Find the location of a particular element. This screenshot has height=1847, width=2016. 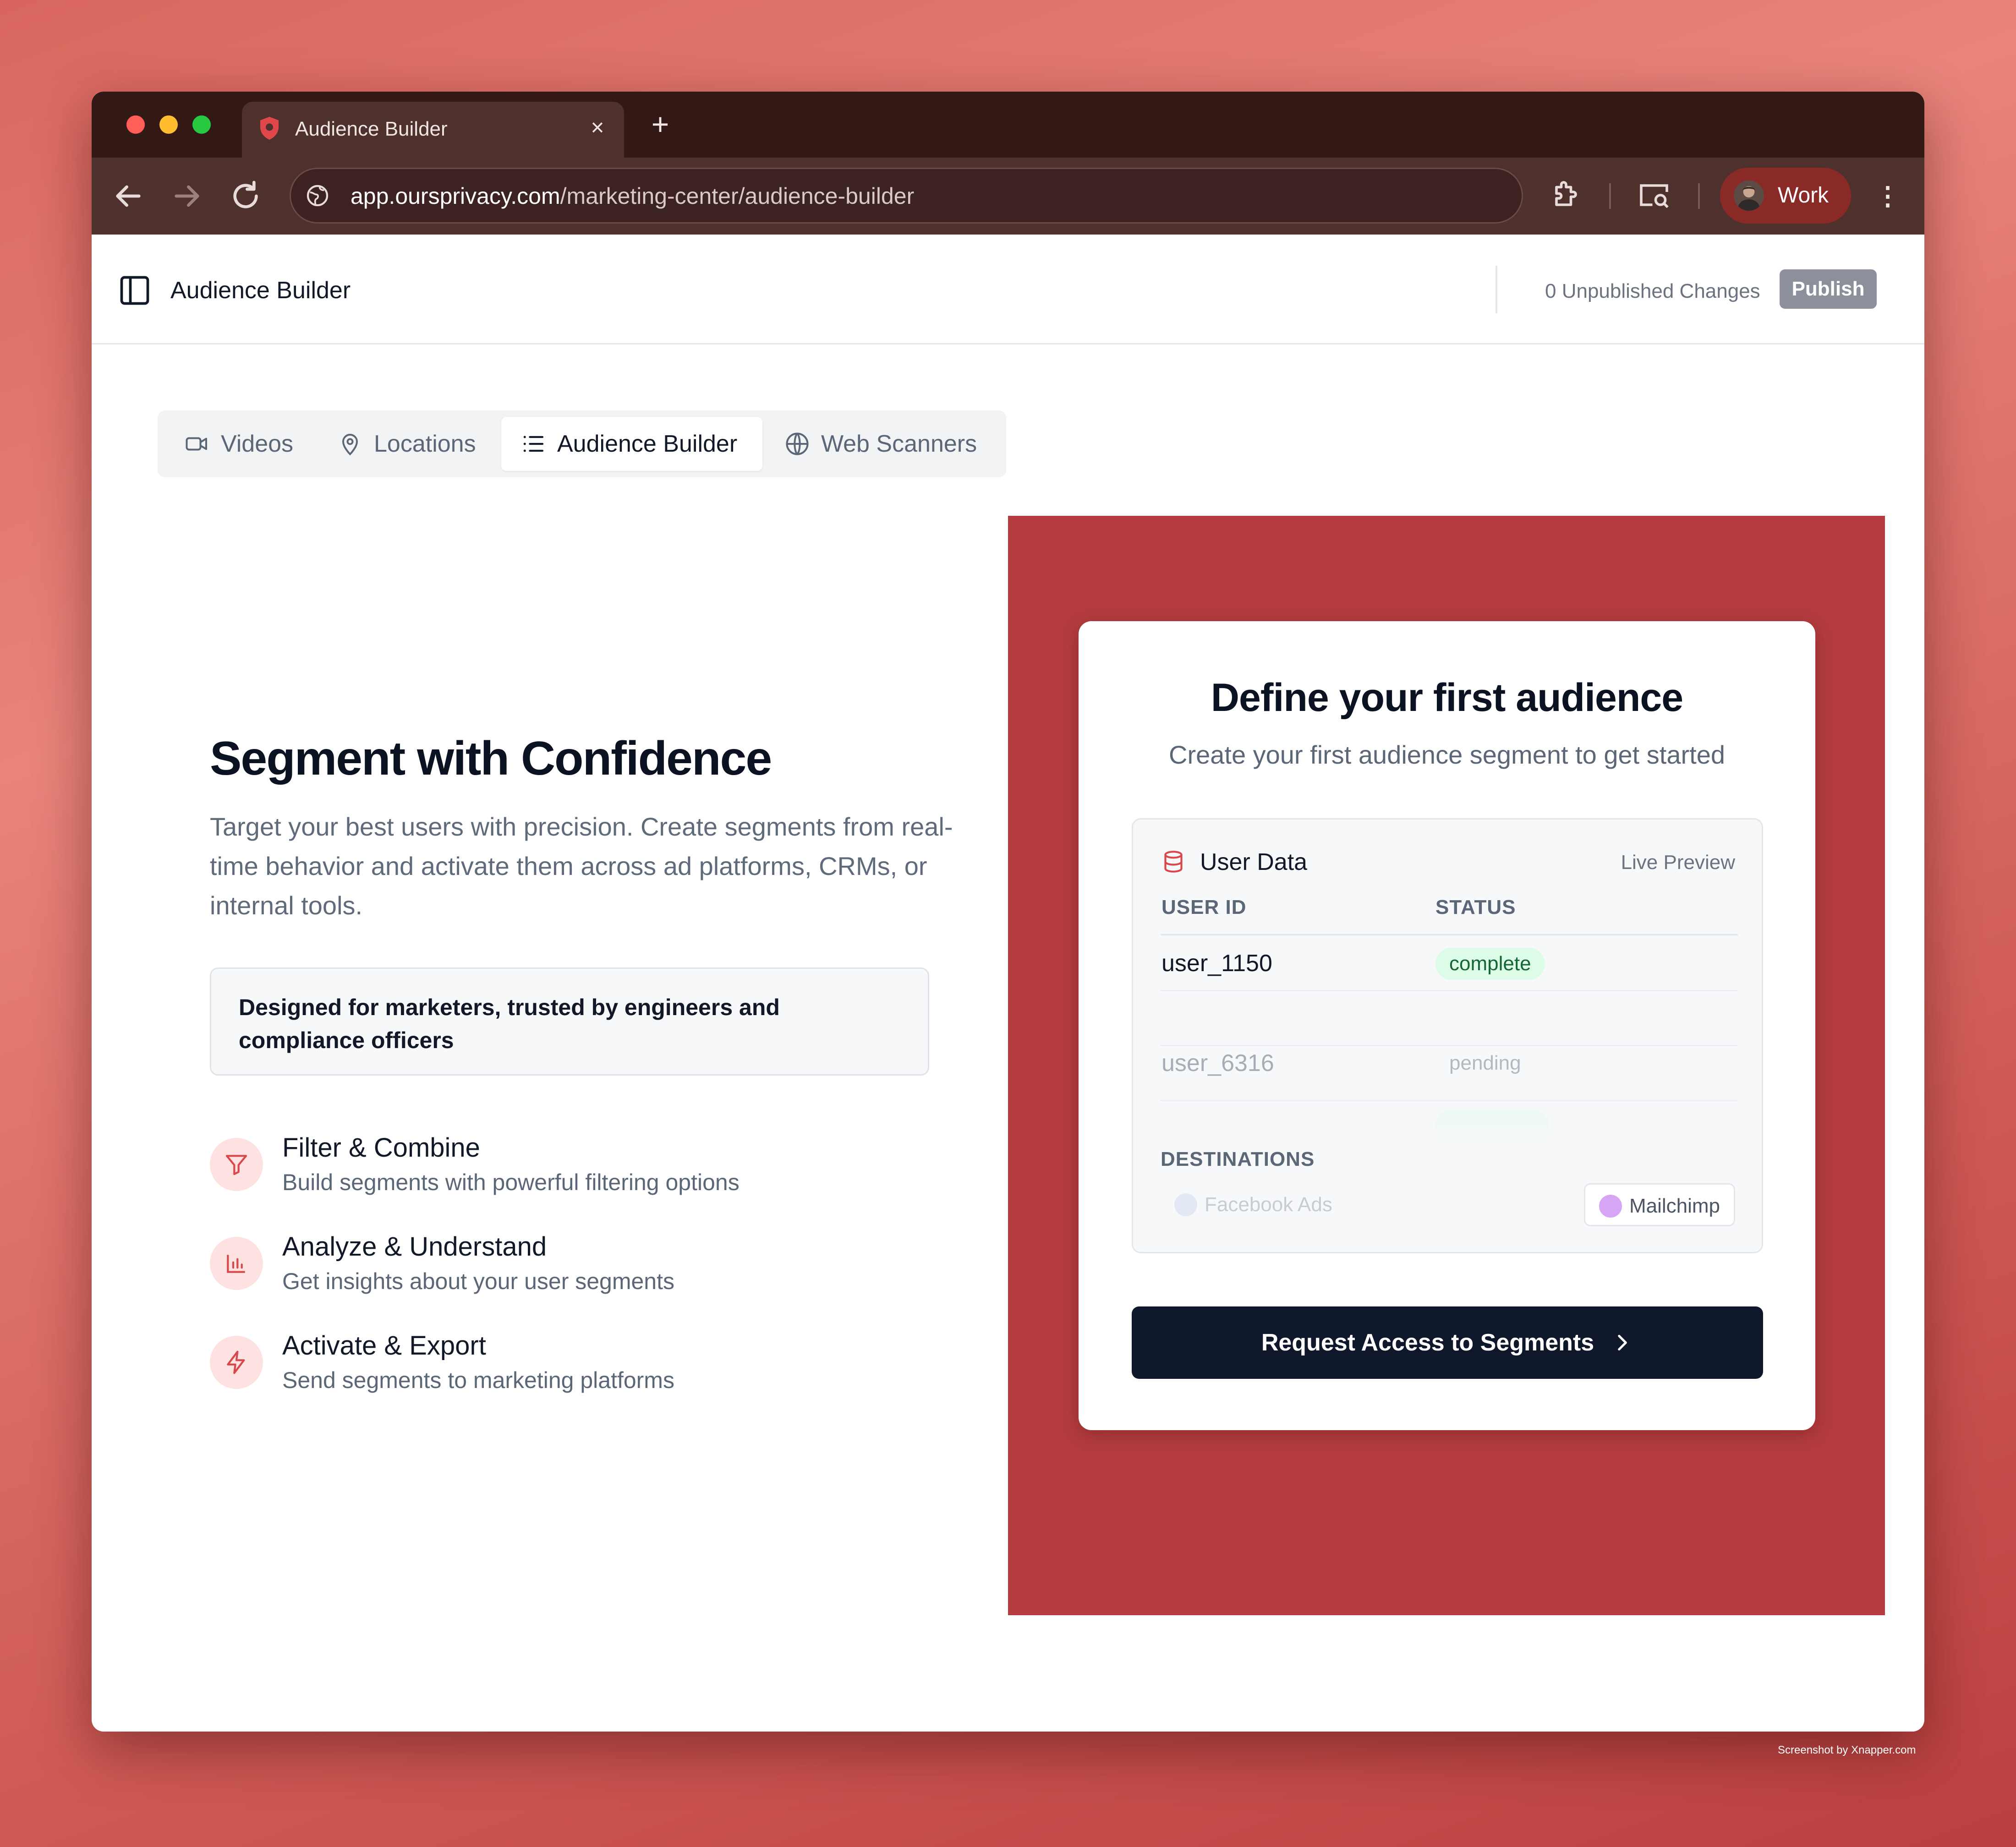

tab-web-scanners: Web Scanners is located at coordinates (880, 444).